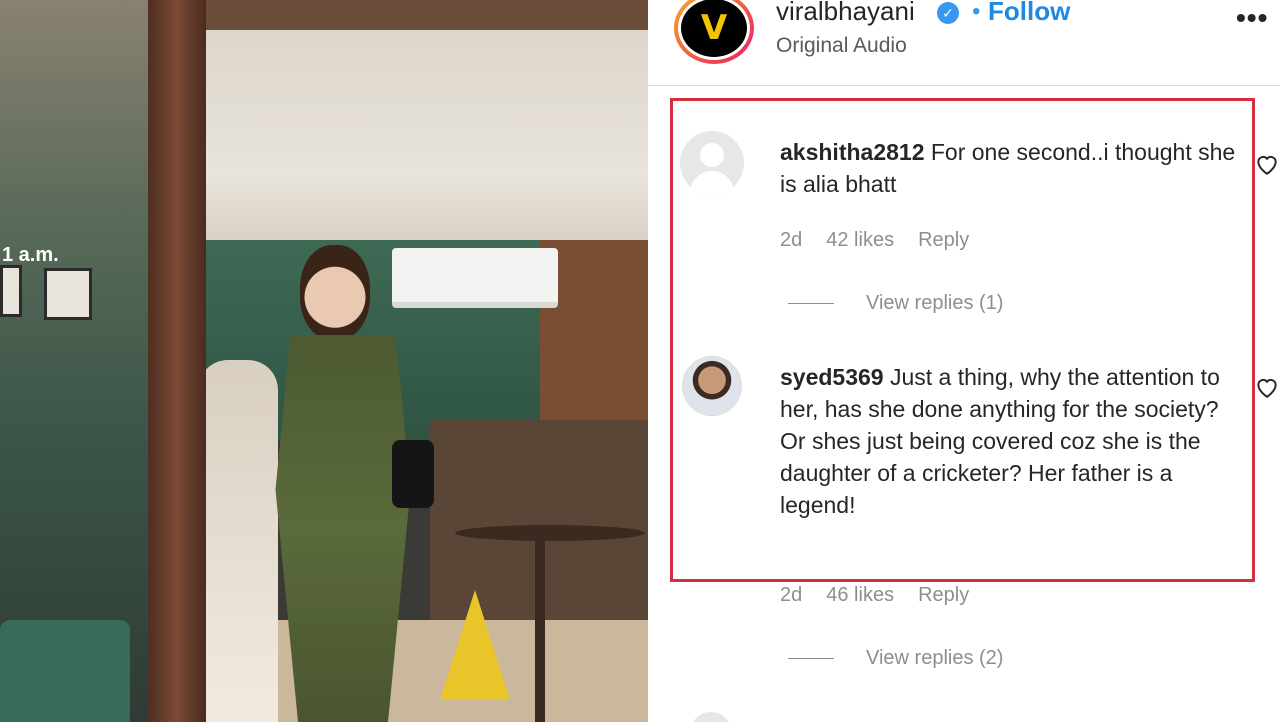 The image size is (1280, 722). What do you see at coordinates (852, 152) in the screenshot?
I see `comment-username: akshitha2812` at bounding box center [852, 152].